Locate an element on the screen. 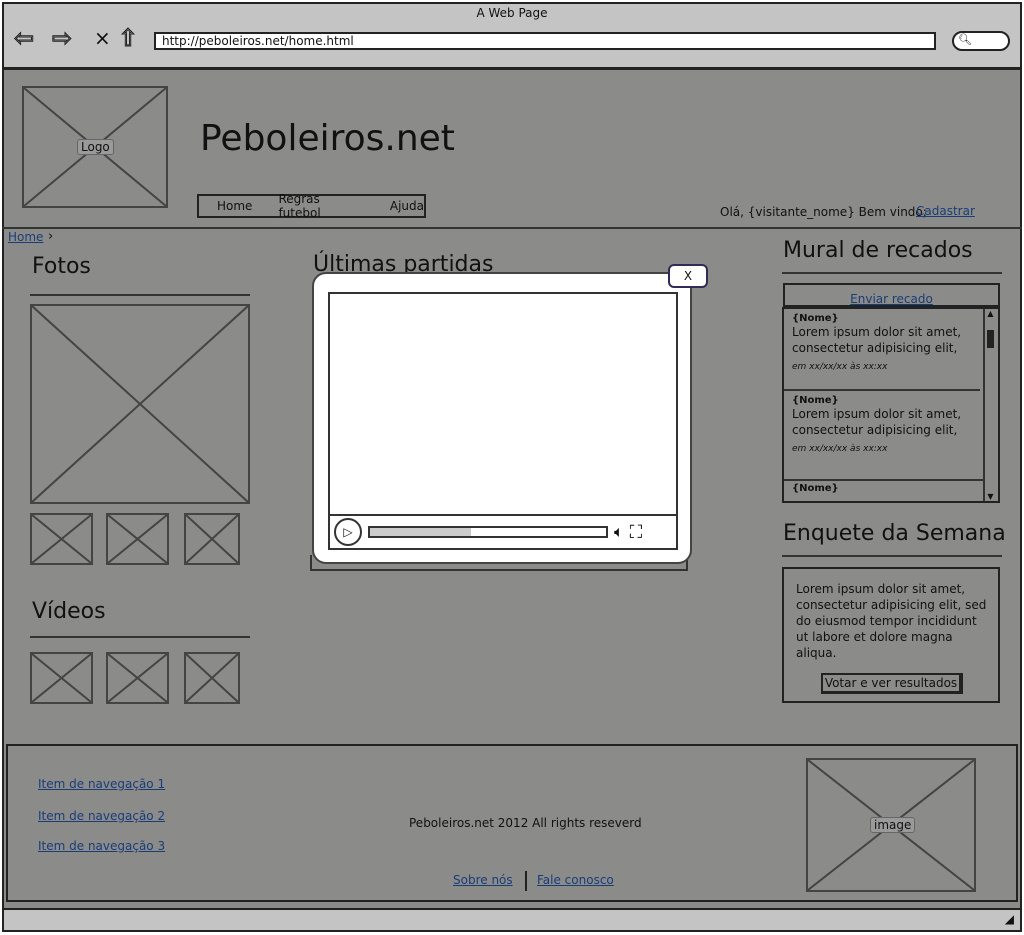 This screenshot has height=935, width=1024. menu-home: Home is located at coordinates (234, 206).